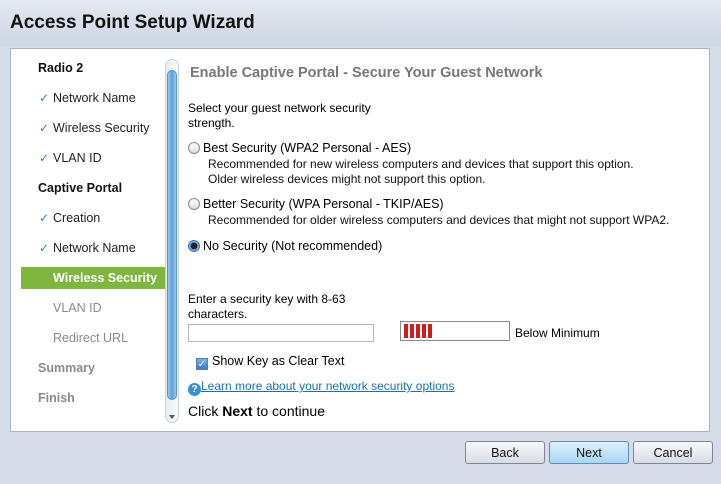  What do you see at coordinates (360, 23) in the screenshot?
I see `title-bar: Access Point Setup Wizard` at bounding box center [360, 23].